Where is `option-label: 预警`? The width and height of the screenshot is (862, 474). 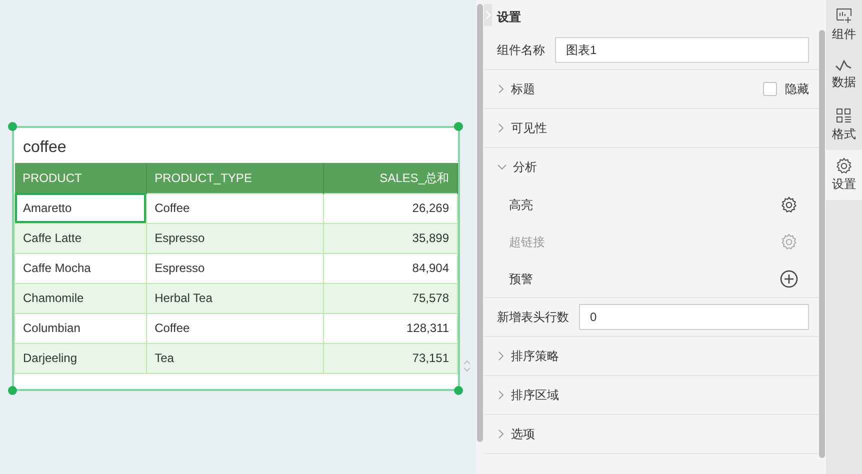
option-label: 预警 is located at coordinates (521, 279).